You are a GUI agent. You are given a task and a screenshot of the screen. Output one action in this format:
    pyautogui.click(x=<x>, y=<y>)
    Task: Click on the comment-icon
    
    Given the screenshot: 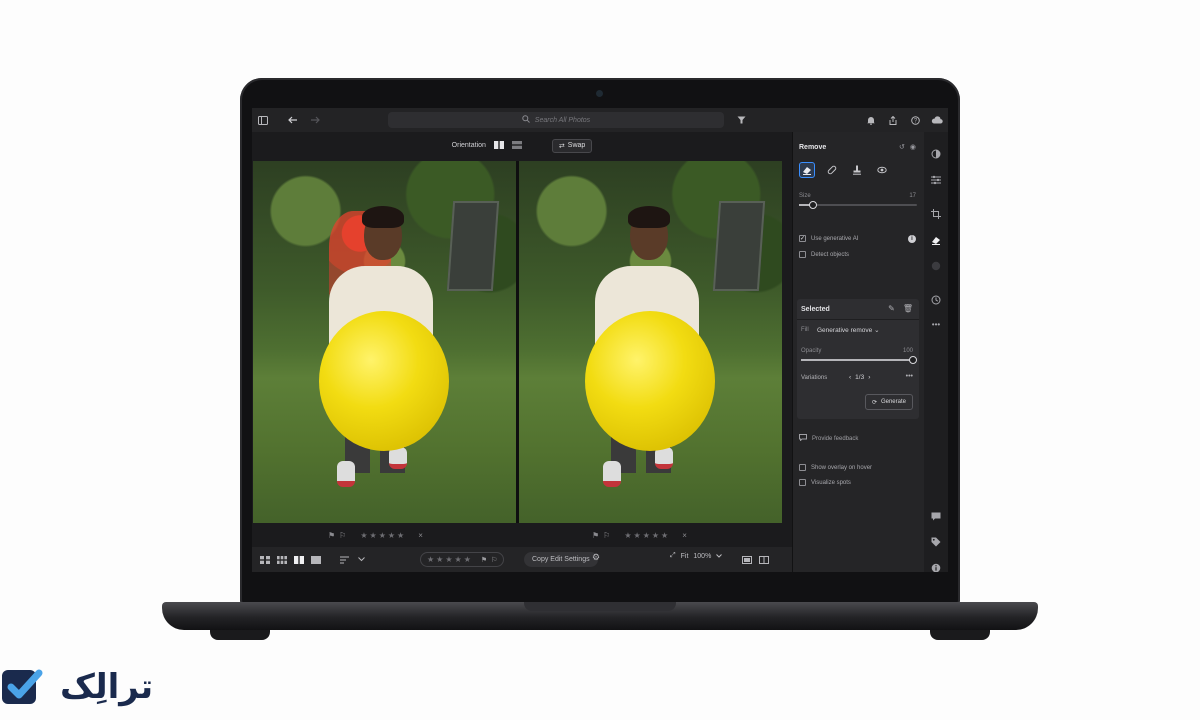 What is the action you would take?
    pyautogui.click(x=936, y=516)
    